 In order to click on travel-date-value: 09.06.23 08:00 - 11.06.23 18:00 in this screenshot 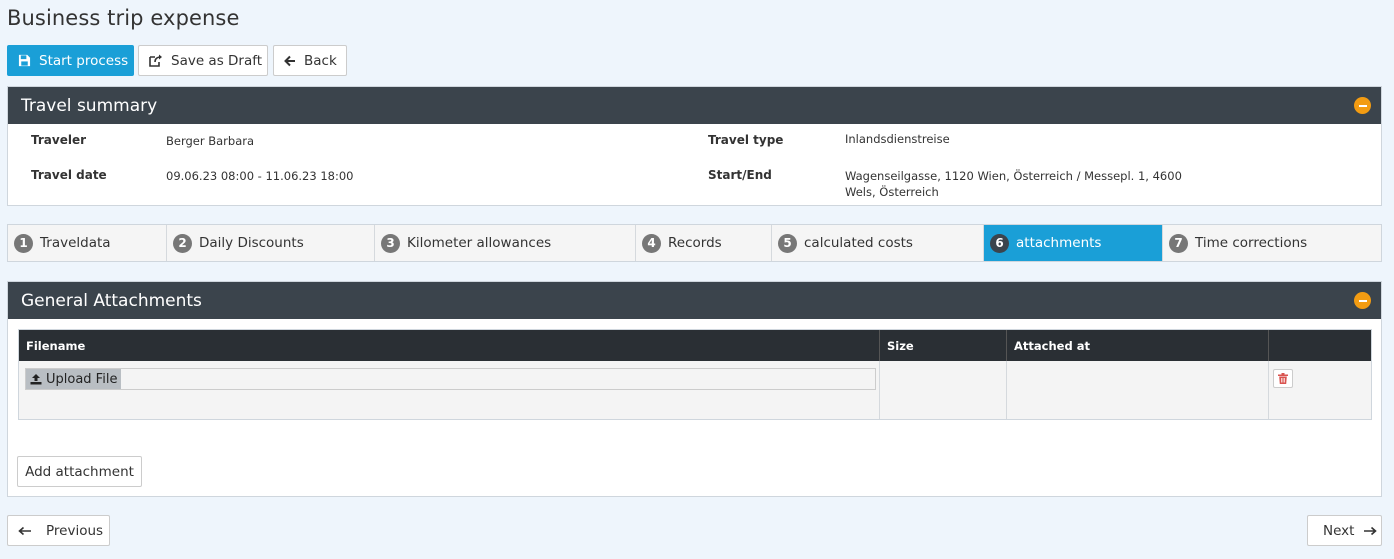, I will do `click(260, 176)`.